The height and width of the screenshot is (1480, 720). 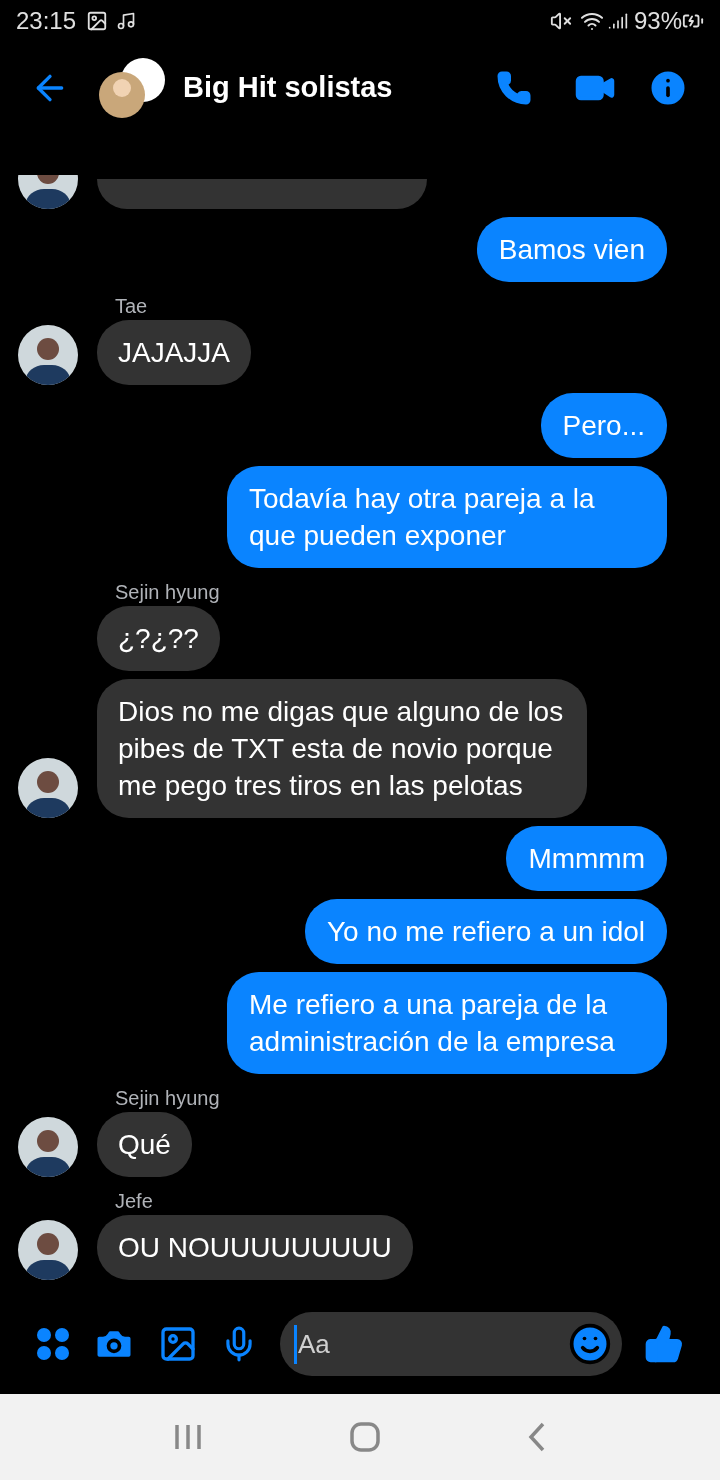 What do you see at coordinates (46, 21) in the screenshot?
I see `status-time: 23:15` at bounding box center [46, 21].